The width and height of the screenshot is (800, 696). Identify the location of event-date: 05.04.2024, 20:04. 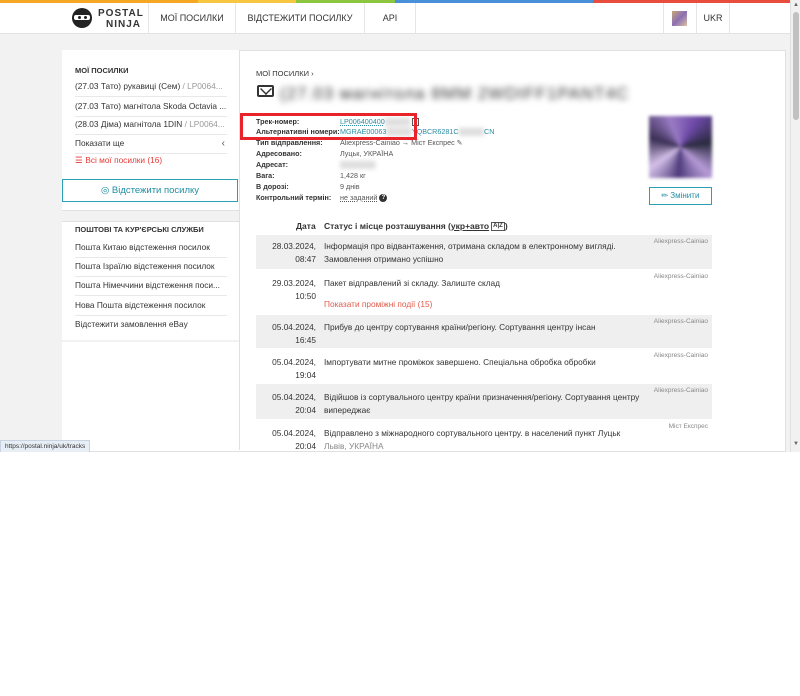
(286, 439).